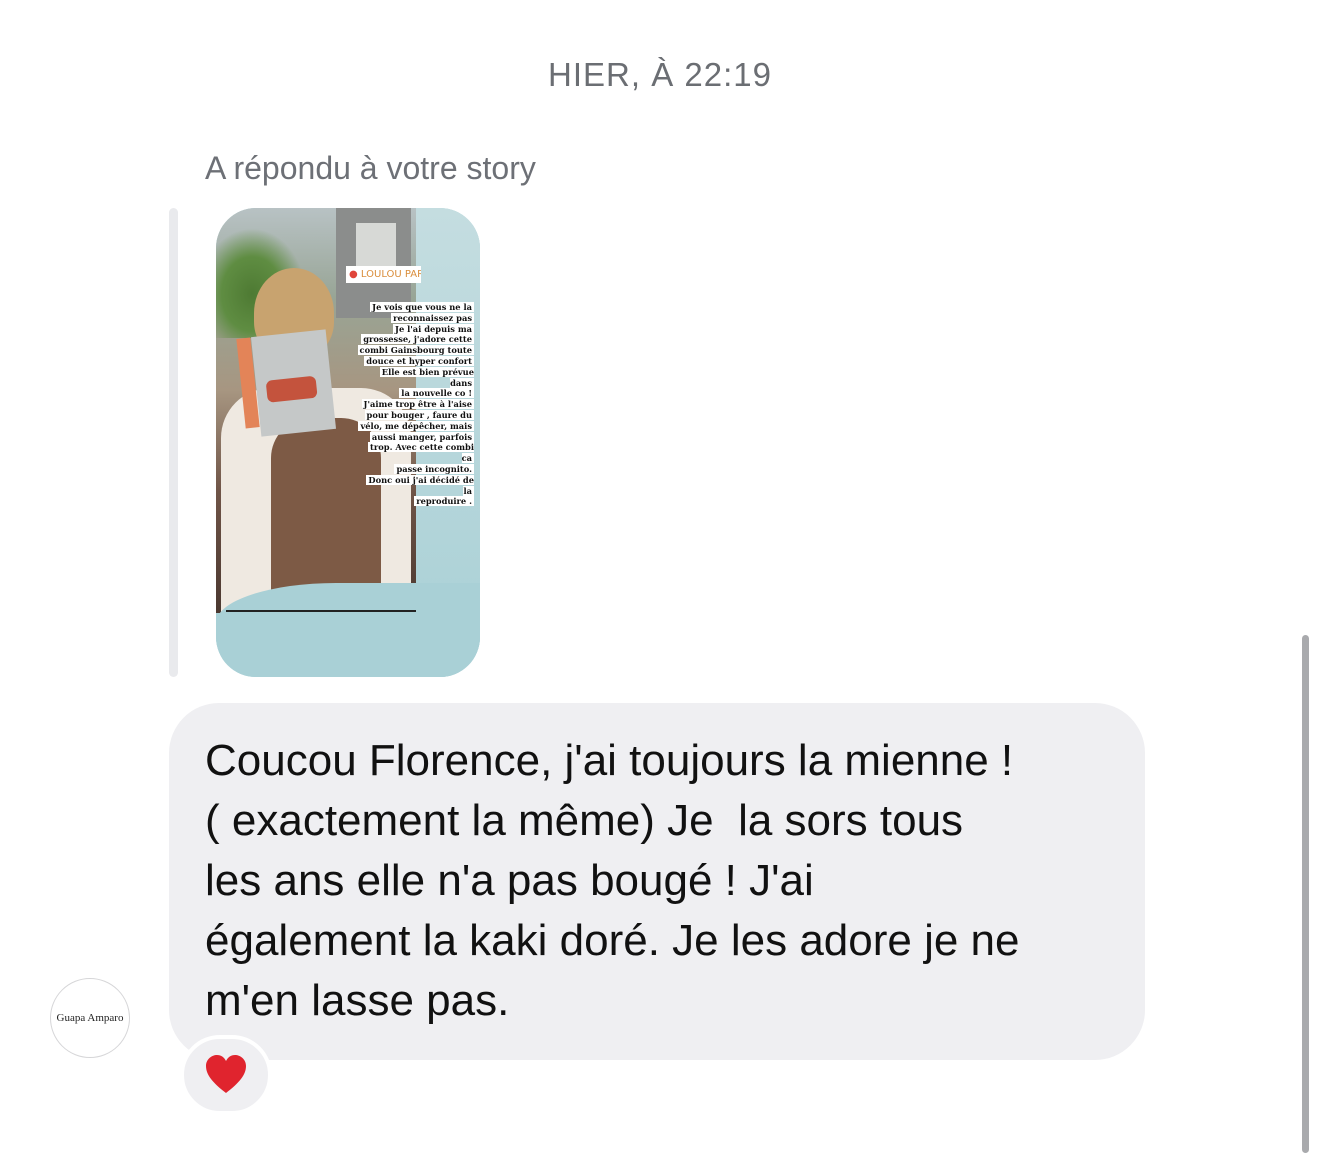 Image resolution: width=1320 pixels, height=1153 pixels. What do you see at coordinates (419, 414) in the screenshot?
I see `story-caption-line: pour bouger , faure du` at bounding box center [419, 414].